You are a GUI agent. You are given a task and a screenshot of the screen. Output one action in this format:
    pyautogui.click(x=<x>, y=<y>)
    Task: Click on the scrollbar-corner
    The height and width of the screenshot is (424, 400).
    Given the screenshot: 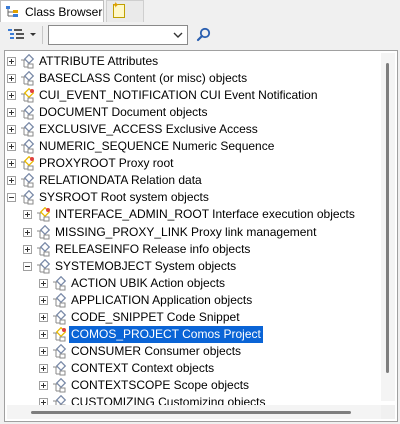 What is the action you would take?
    pyautogui.click(x=388, y=412)
    